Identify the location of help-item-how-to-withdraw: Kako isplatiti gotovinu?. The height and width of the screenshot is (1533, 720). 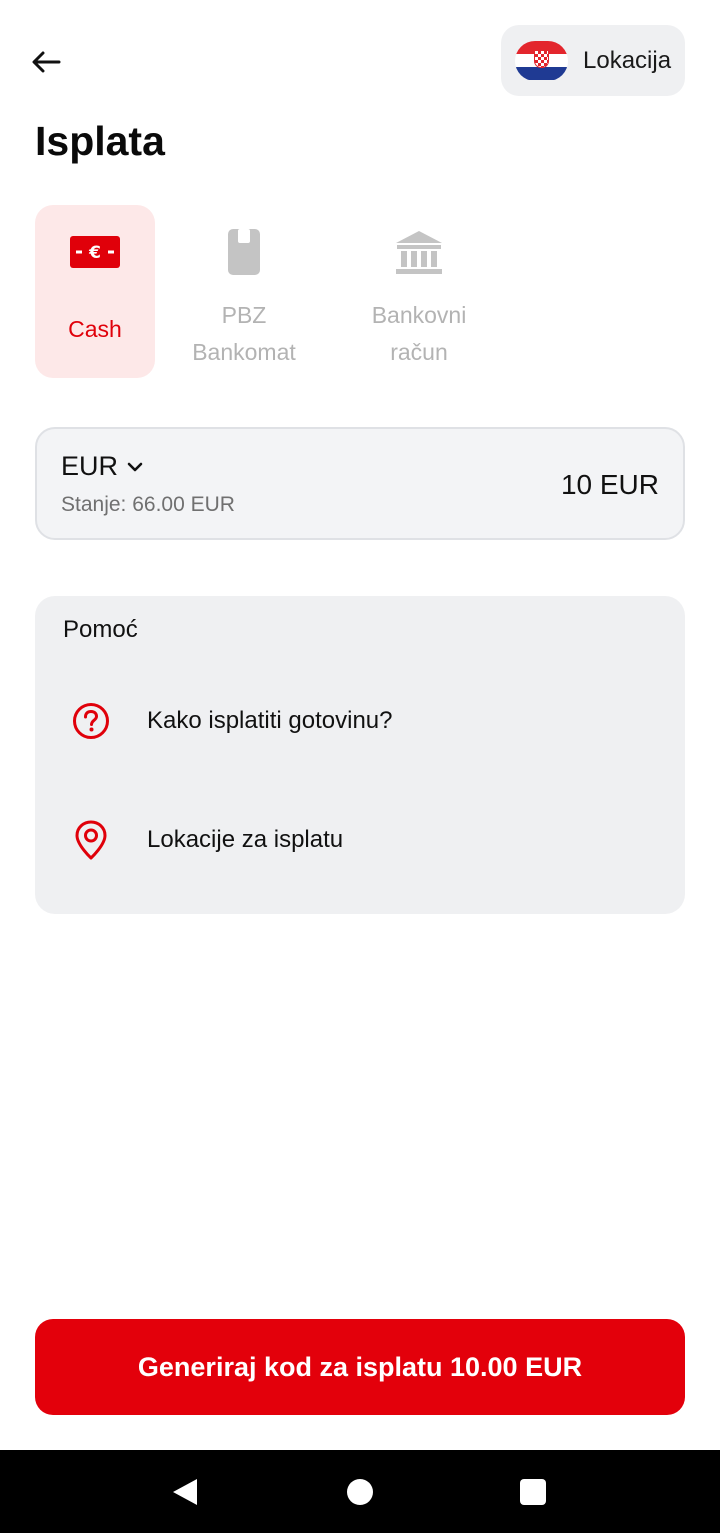
(360, 721).